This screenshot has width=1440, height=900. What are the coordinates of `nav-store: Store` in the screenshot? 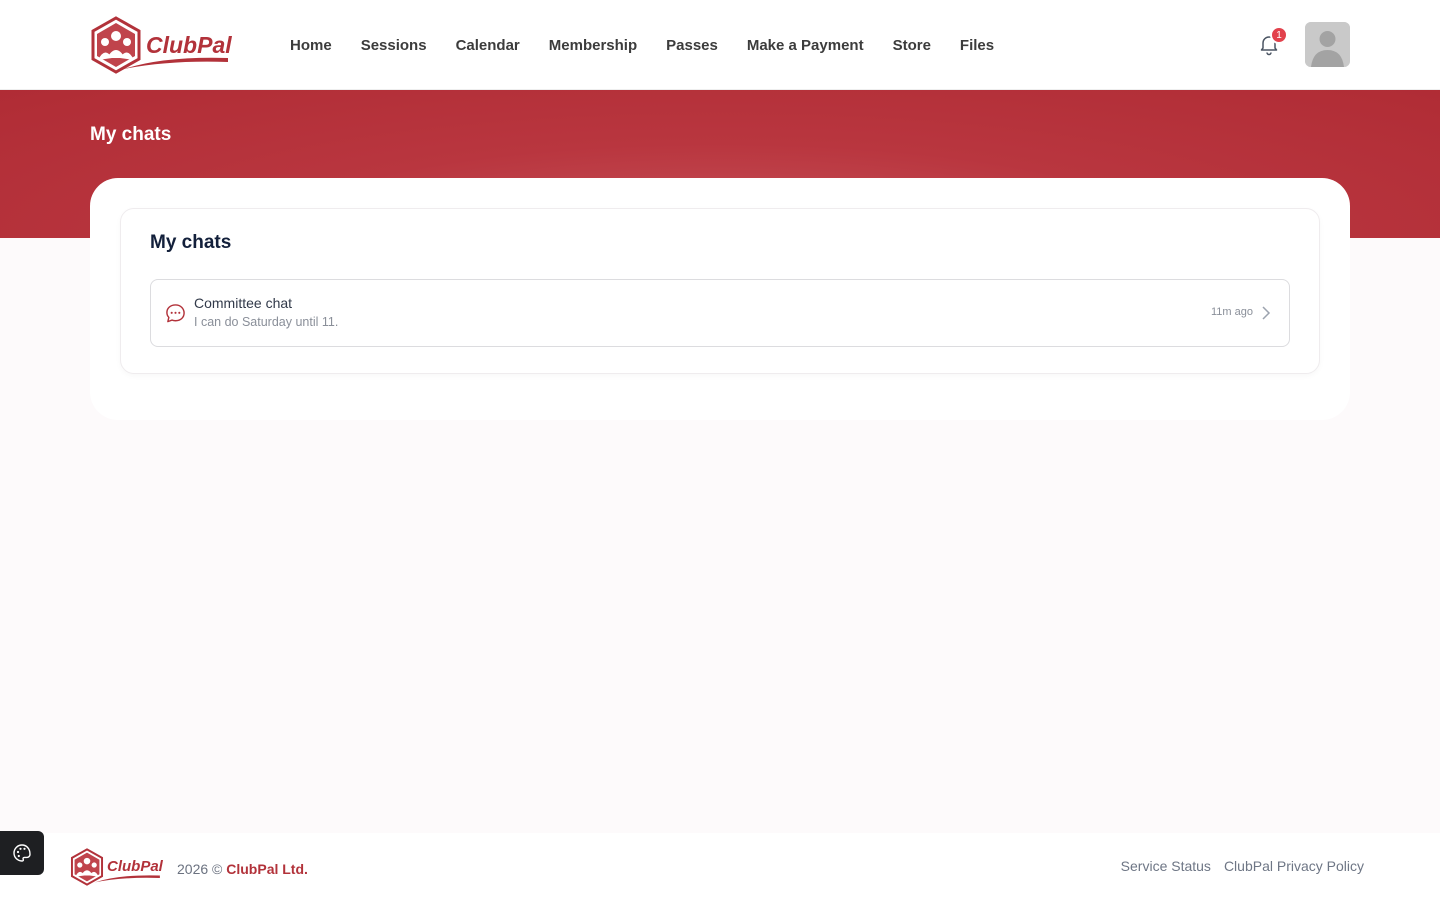 It's located at (912, 45).